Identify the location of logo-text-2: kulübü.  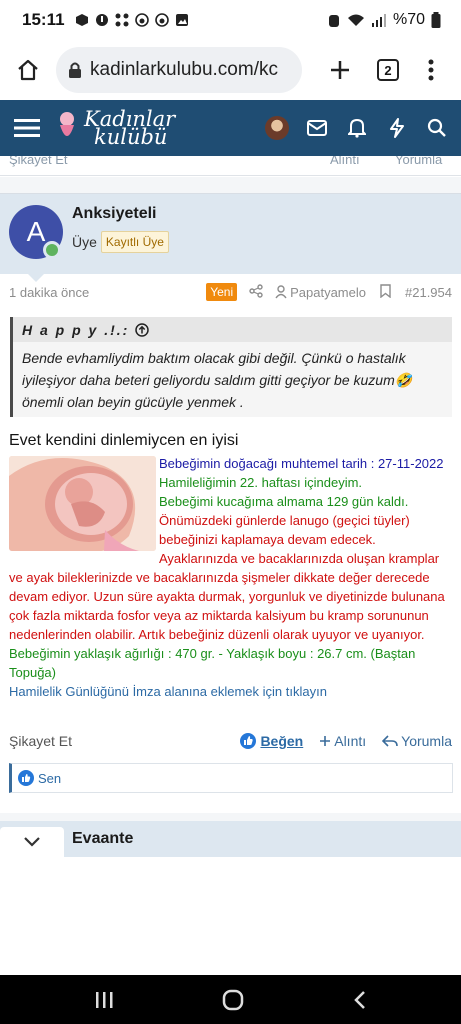
(131, 137).